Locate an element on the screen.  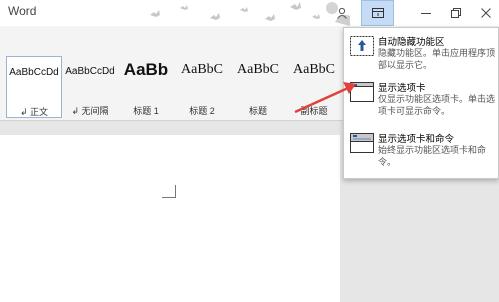
menu-item-description: 隐藏功能区。单击应用程序顶部以显示它。 is located at coordinates (437, 59).